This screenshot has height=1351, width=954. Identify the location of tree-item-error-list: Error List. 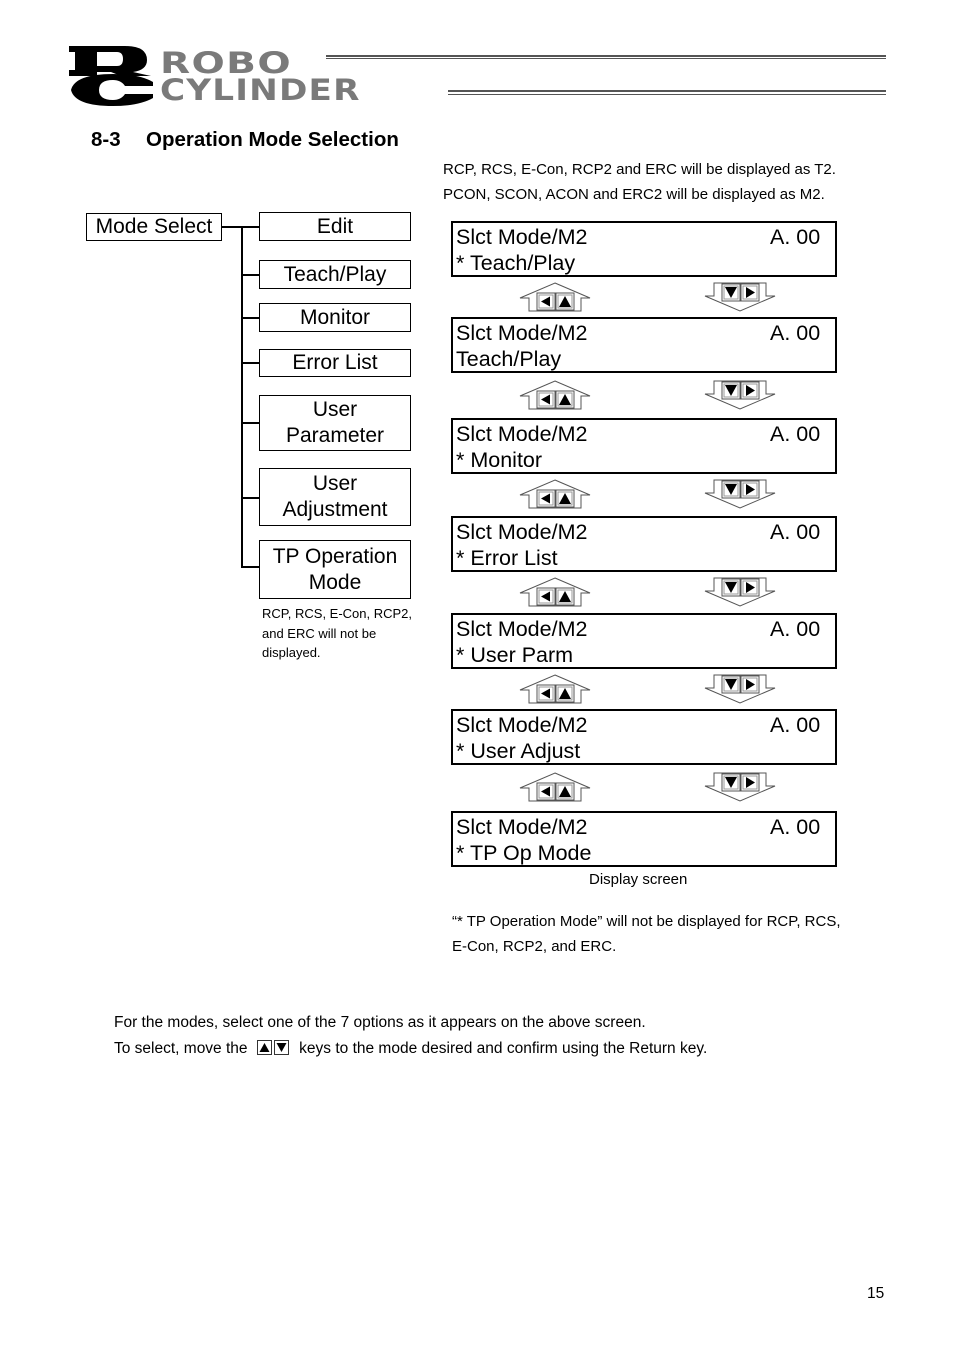
(335, 363).